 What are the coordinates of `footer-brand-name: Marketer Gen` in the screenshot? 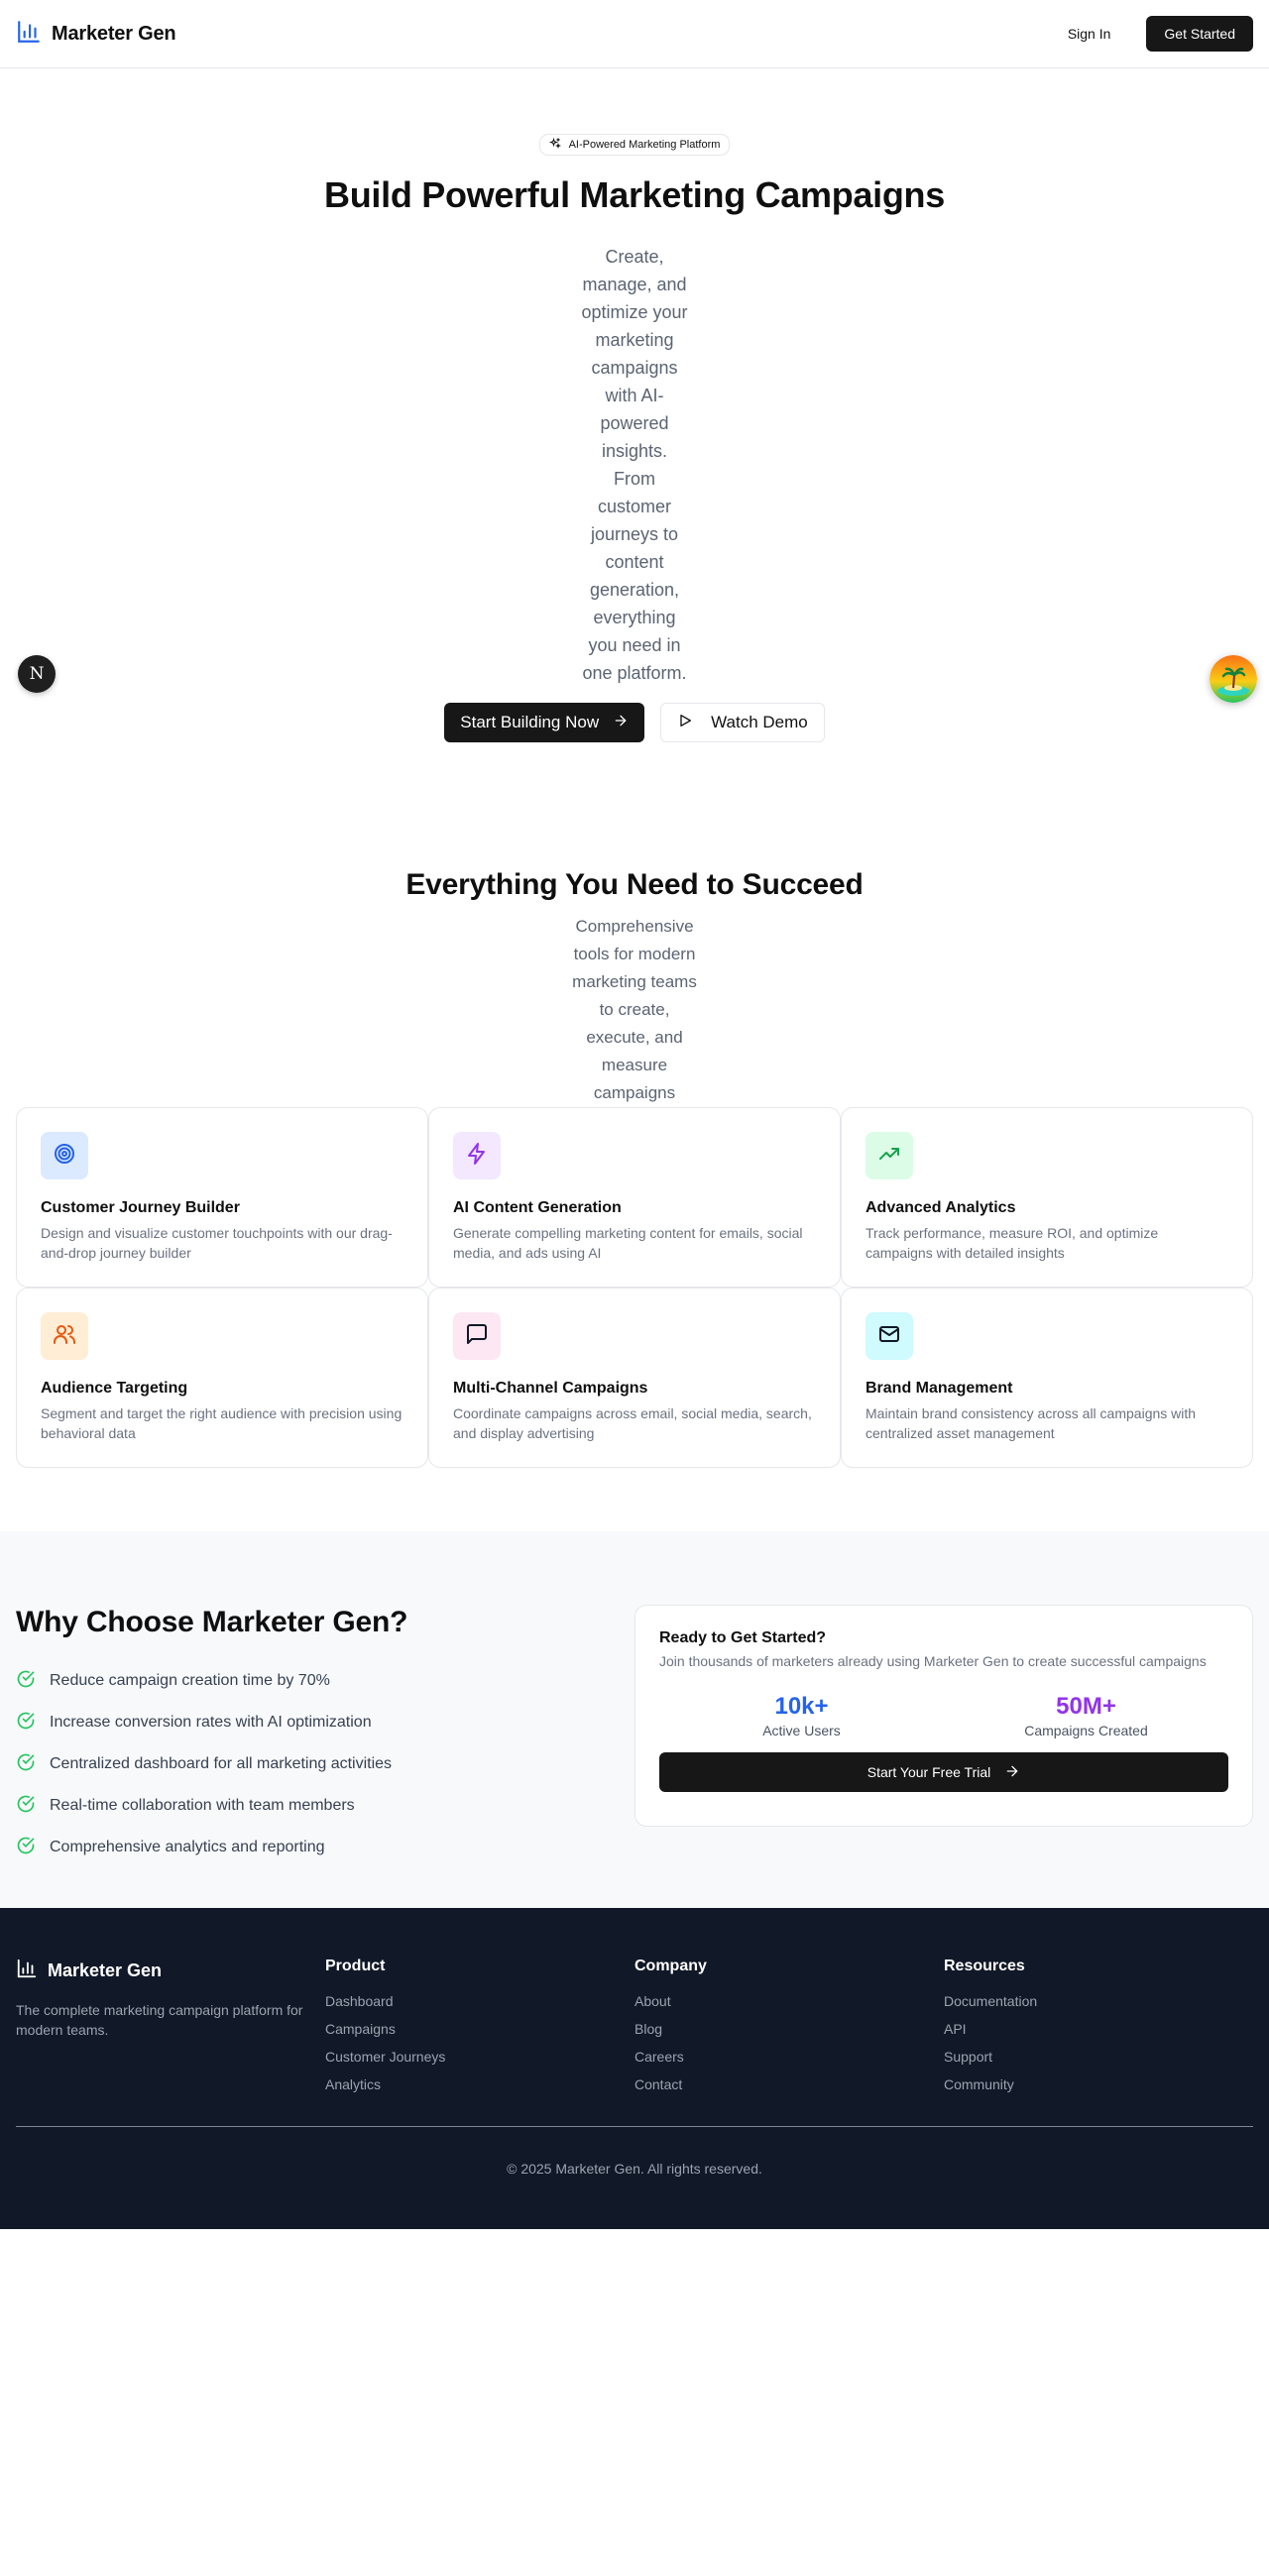 It's located at (105, 1970).